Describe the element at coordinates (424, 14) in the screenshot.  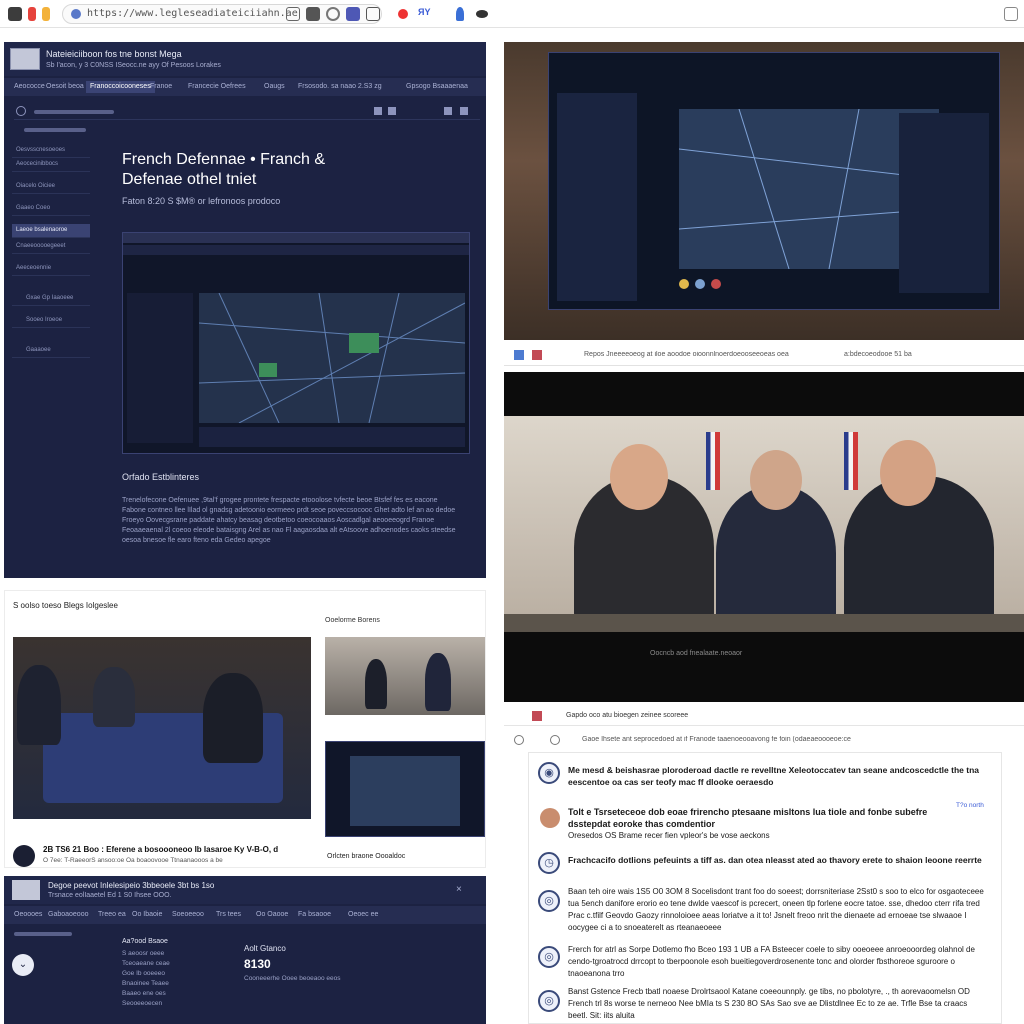
I see `translate-icon: ЯY` at that location.